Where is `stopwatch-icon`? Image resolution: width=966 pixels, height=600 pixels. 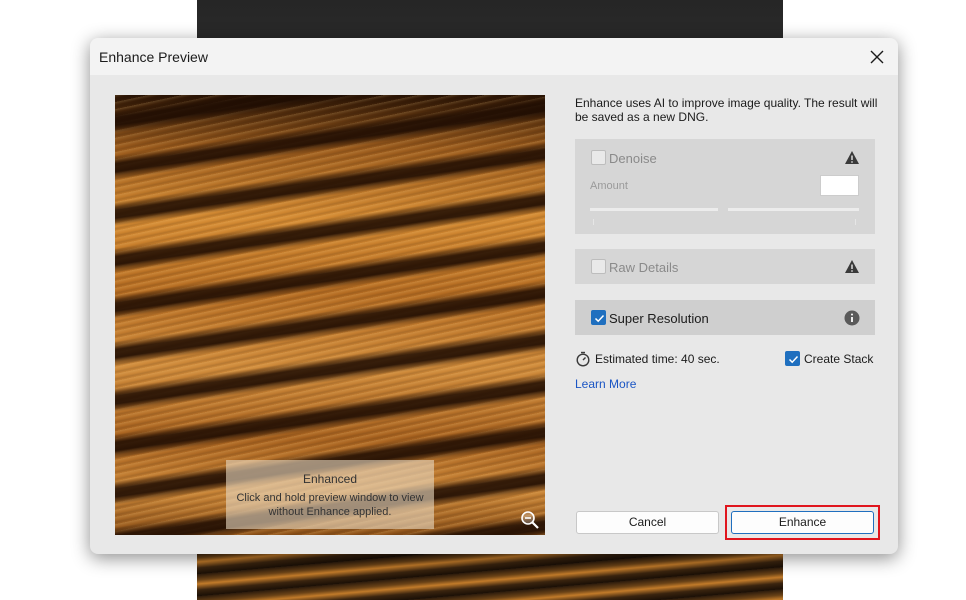 stopwatch-icon is located at coordinates (583, 359).